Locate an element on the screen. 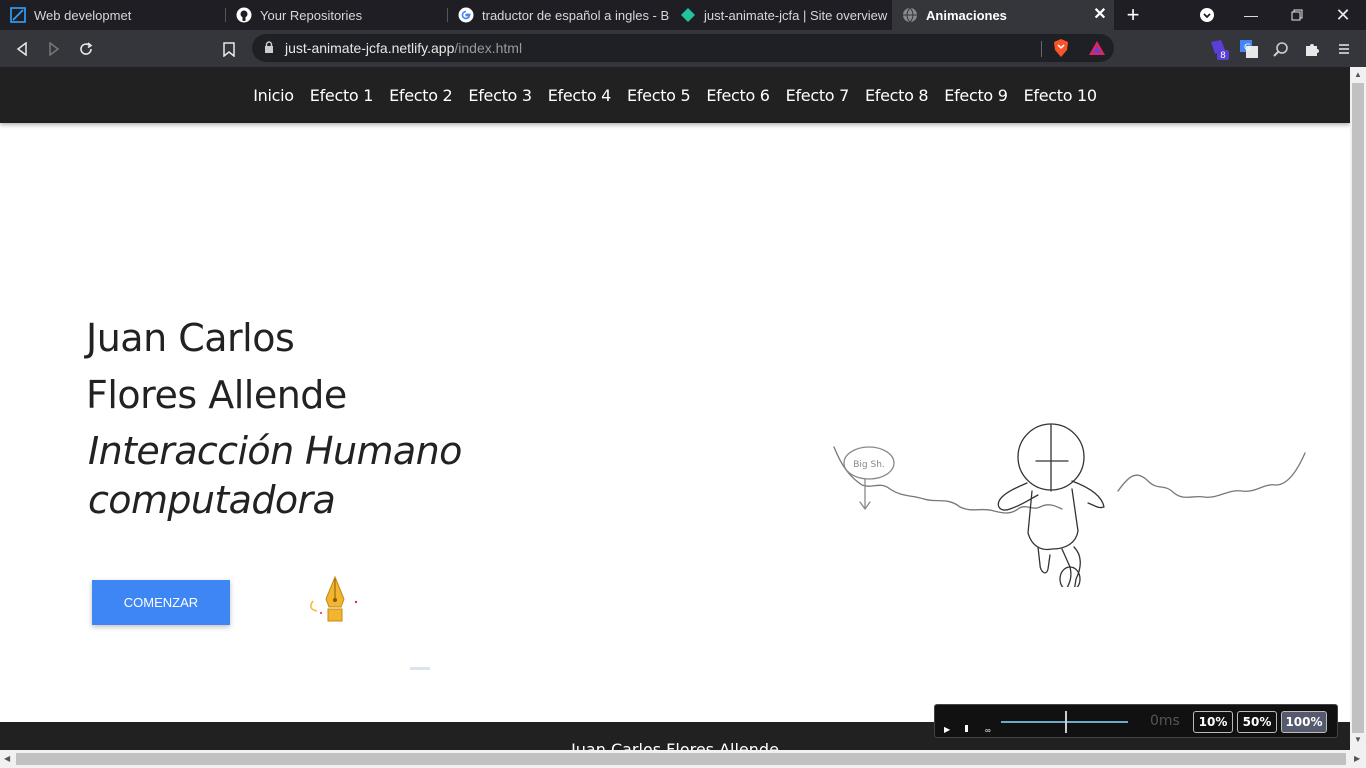 This screenshot has height=768, width=1366. nav-inicio: Inicio is located at coordinates (273, 95).